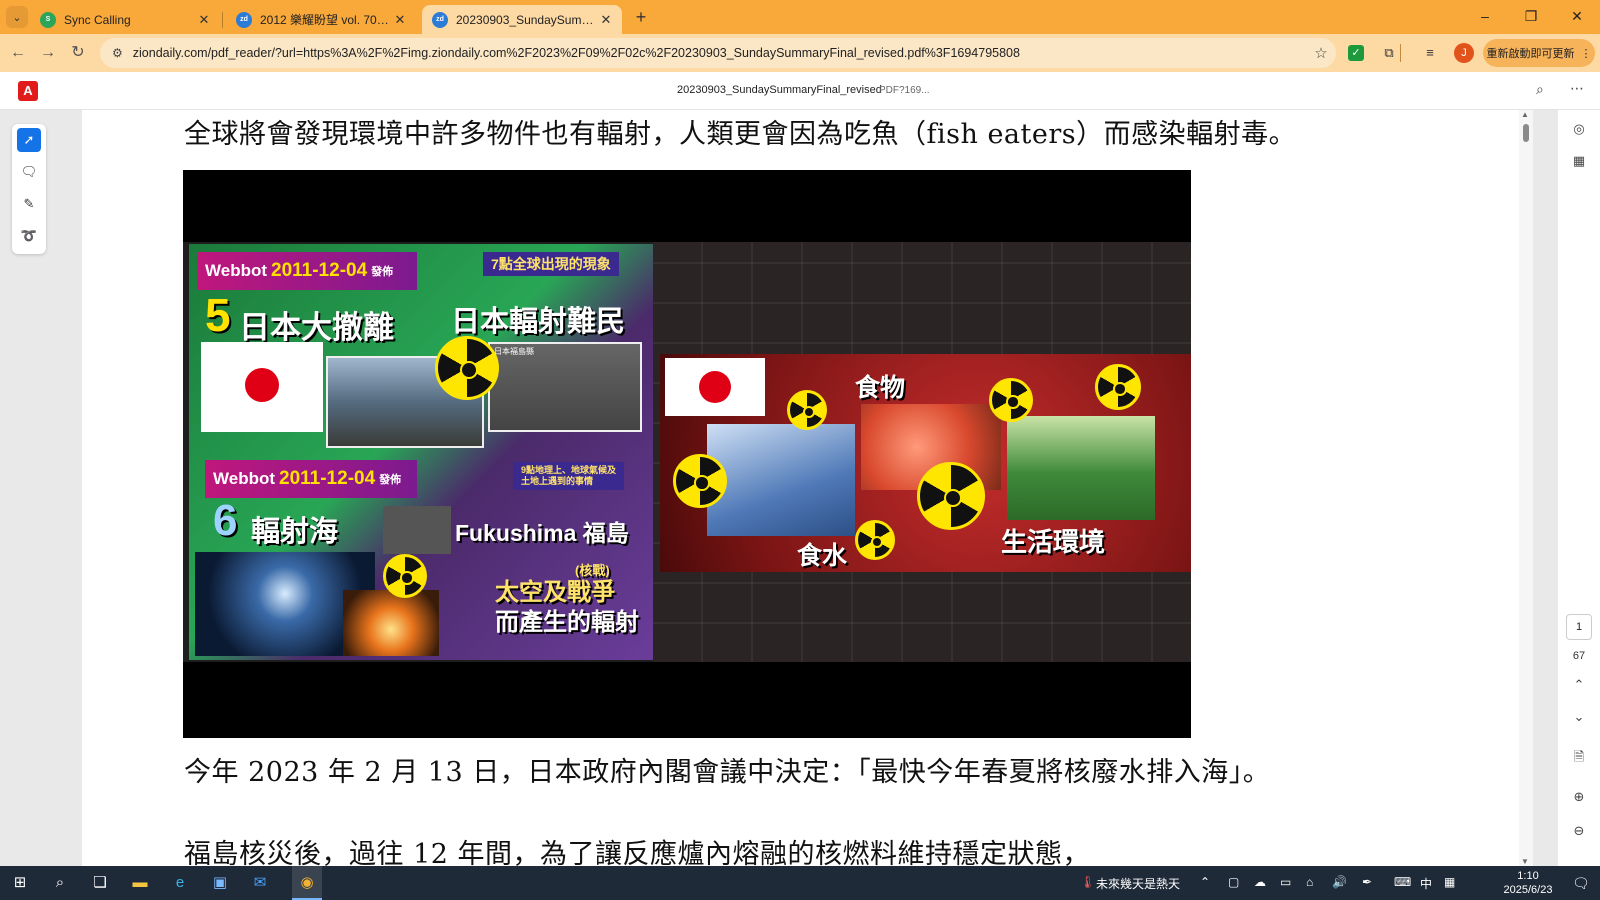 Image resolution: width=1600 pixels, height=900 pixels. Describe the element at coordinates (1285, 882) in the screenshot. I see `battery-icon: ▭` at that location.